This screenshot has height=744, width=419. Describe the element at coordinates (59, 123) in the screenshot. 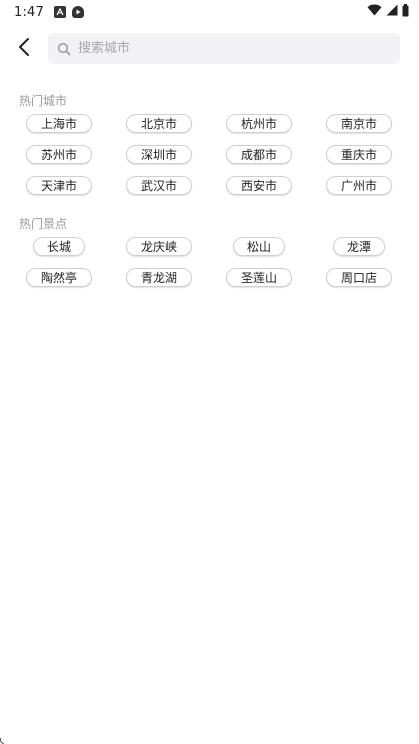

I see `city-tag: 上海市` at that location.